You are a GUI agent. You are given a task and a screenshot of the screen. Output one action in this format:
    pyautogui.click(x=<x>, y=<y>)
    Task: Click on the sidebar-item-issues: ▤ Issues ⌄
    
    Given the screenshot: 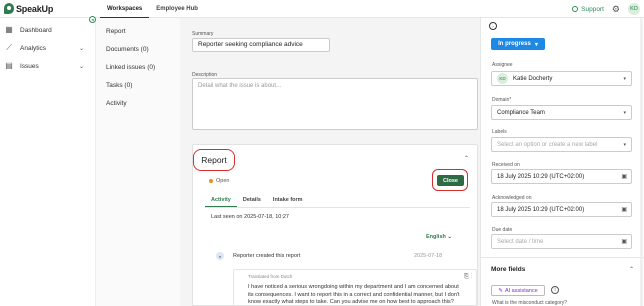 What is the action you would take?
    pyautogui.click(x=46, y=66)
    